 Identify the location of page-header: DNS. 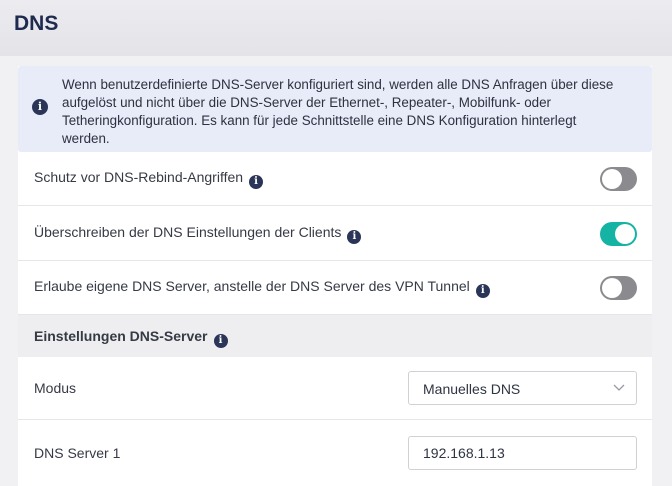
(336, 28).